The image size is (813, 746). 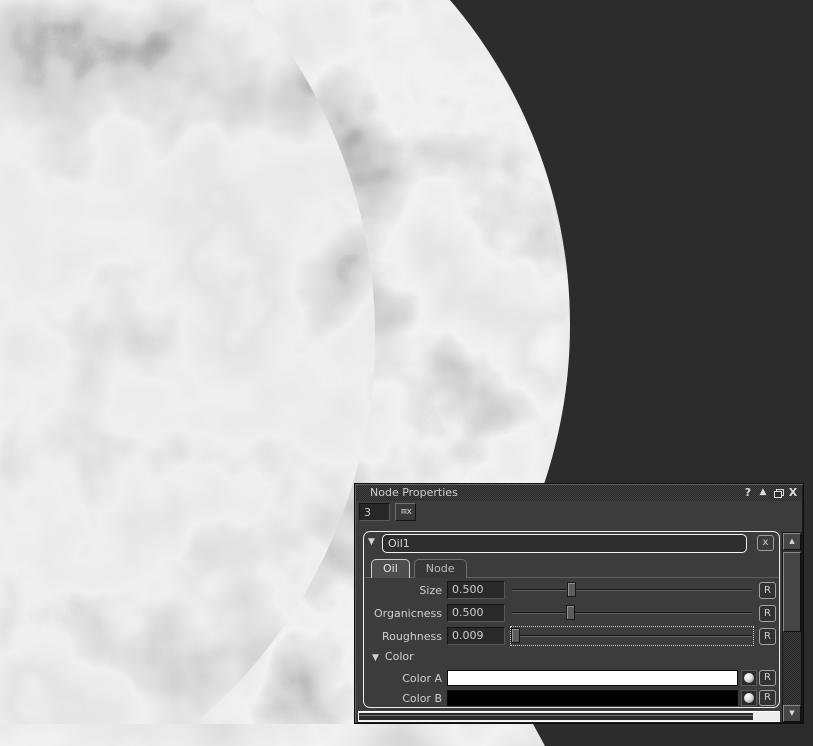 I want to click on vertical-scrollbar-thumb, so click(x=792, y=592).